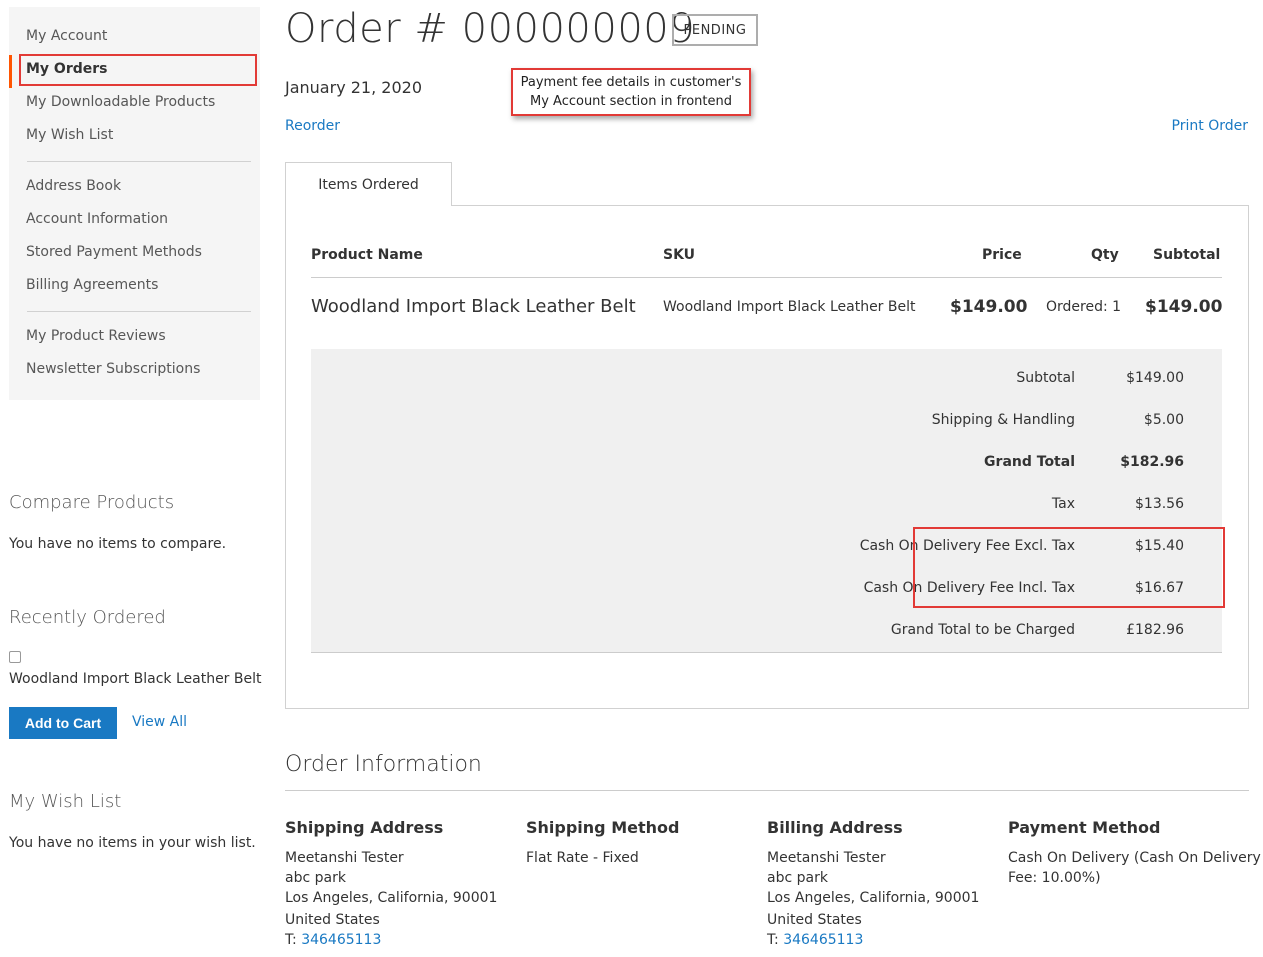 Image resolution: width=1263 pixels, height=957 pixels. Describe the element at coordinates (1084, 307) in the screenshot. I see `row-qty: Ordered: 1` at that location.